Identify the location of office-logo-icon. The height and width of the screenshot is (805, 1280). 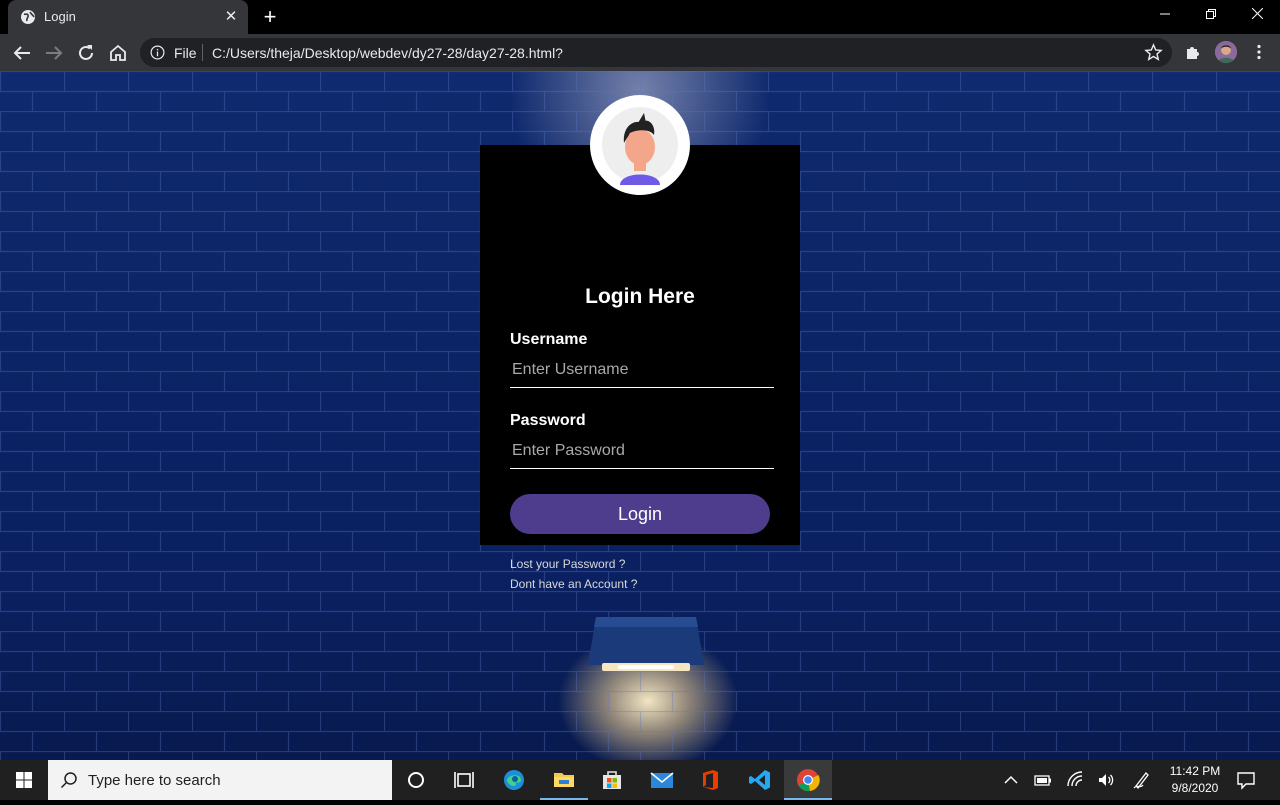
(710, 780).